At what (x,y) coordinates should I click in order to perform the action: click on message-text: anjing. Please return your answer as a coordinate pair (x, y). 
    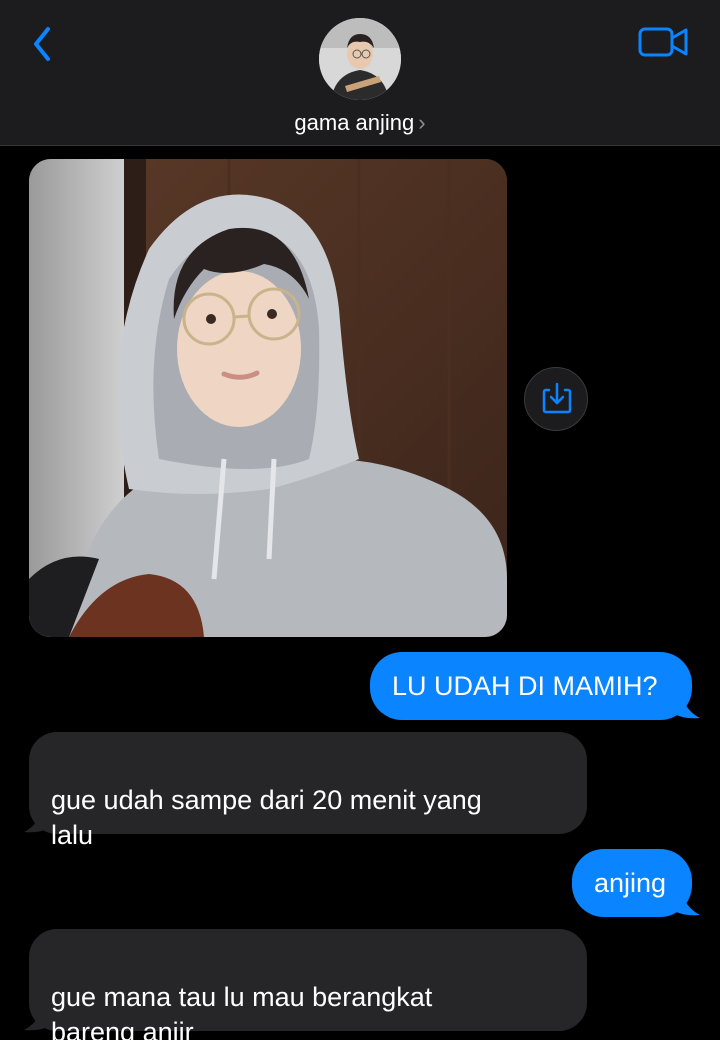
    Looking at the image, I should click on (630, 883).